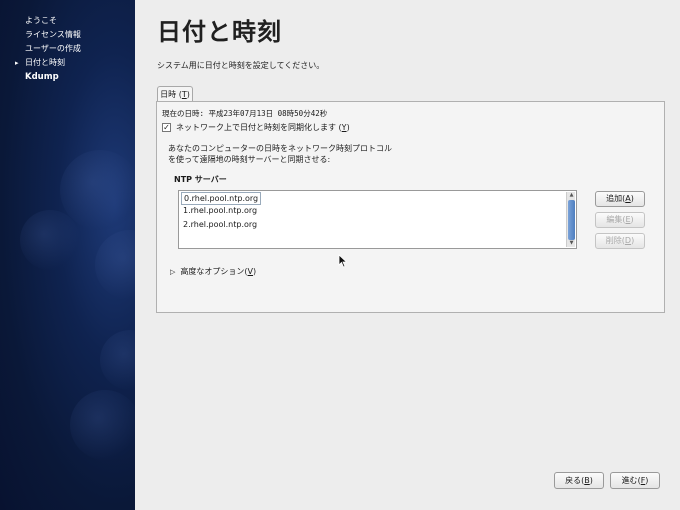  I want to click on description-line: あなたのコンピューターの日時をネットワーク時刻プロトコル, so click(280, 148).